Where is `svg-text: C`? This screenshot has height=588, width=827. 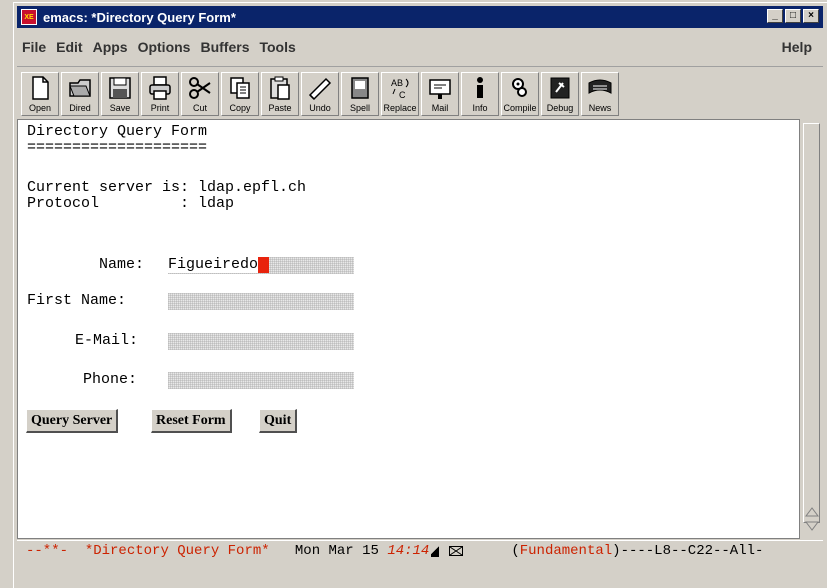
svg-text: C is located at coordinates (402, 95).